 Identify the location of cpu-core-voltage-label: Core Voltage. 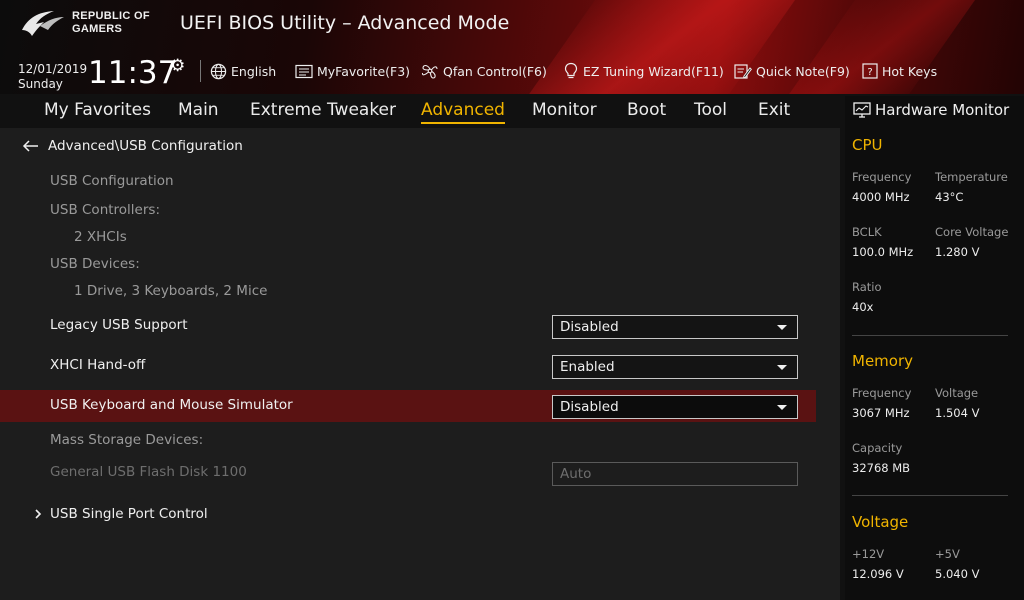
(972, 232).